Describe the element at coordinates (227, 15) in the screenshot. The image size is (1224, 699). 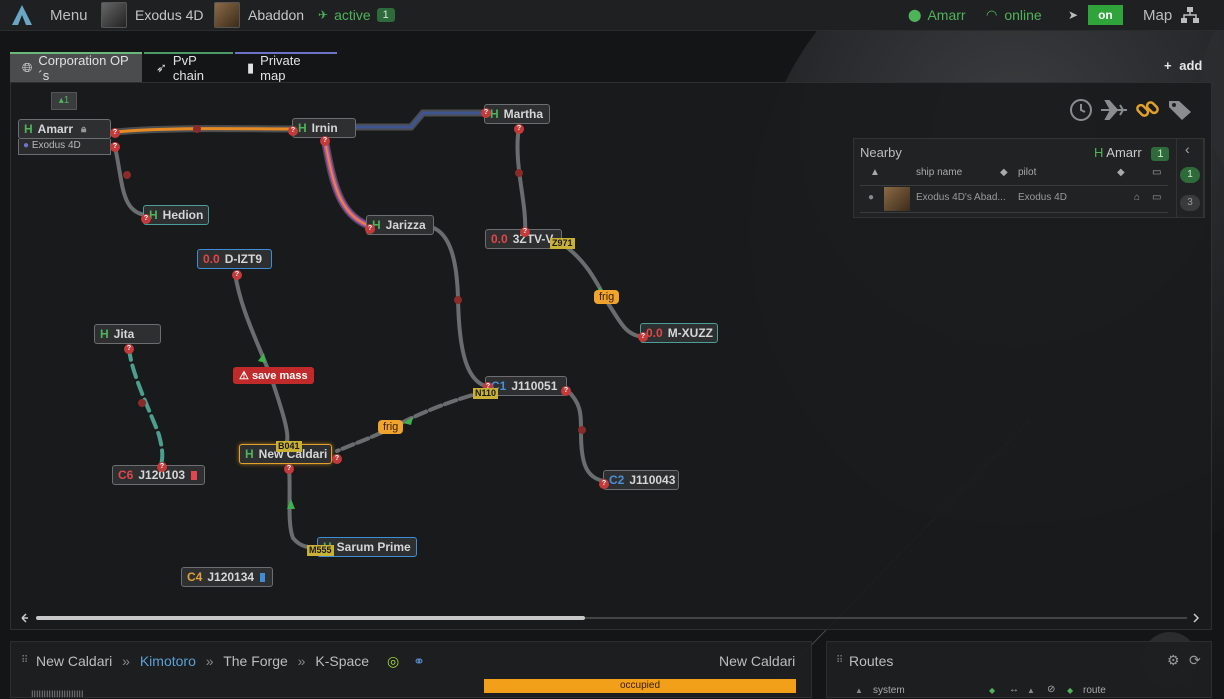
I see `ship-avatar` at that location.